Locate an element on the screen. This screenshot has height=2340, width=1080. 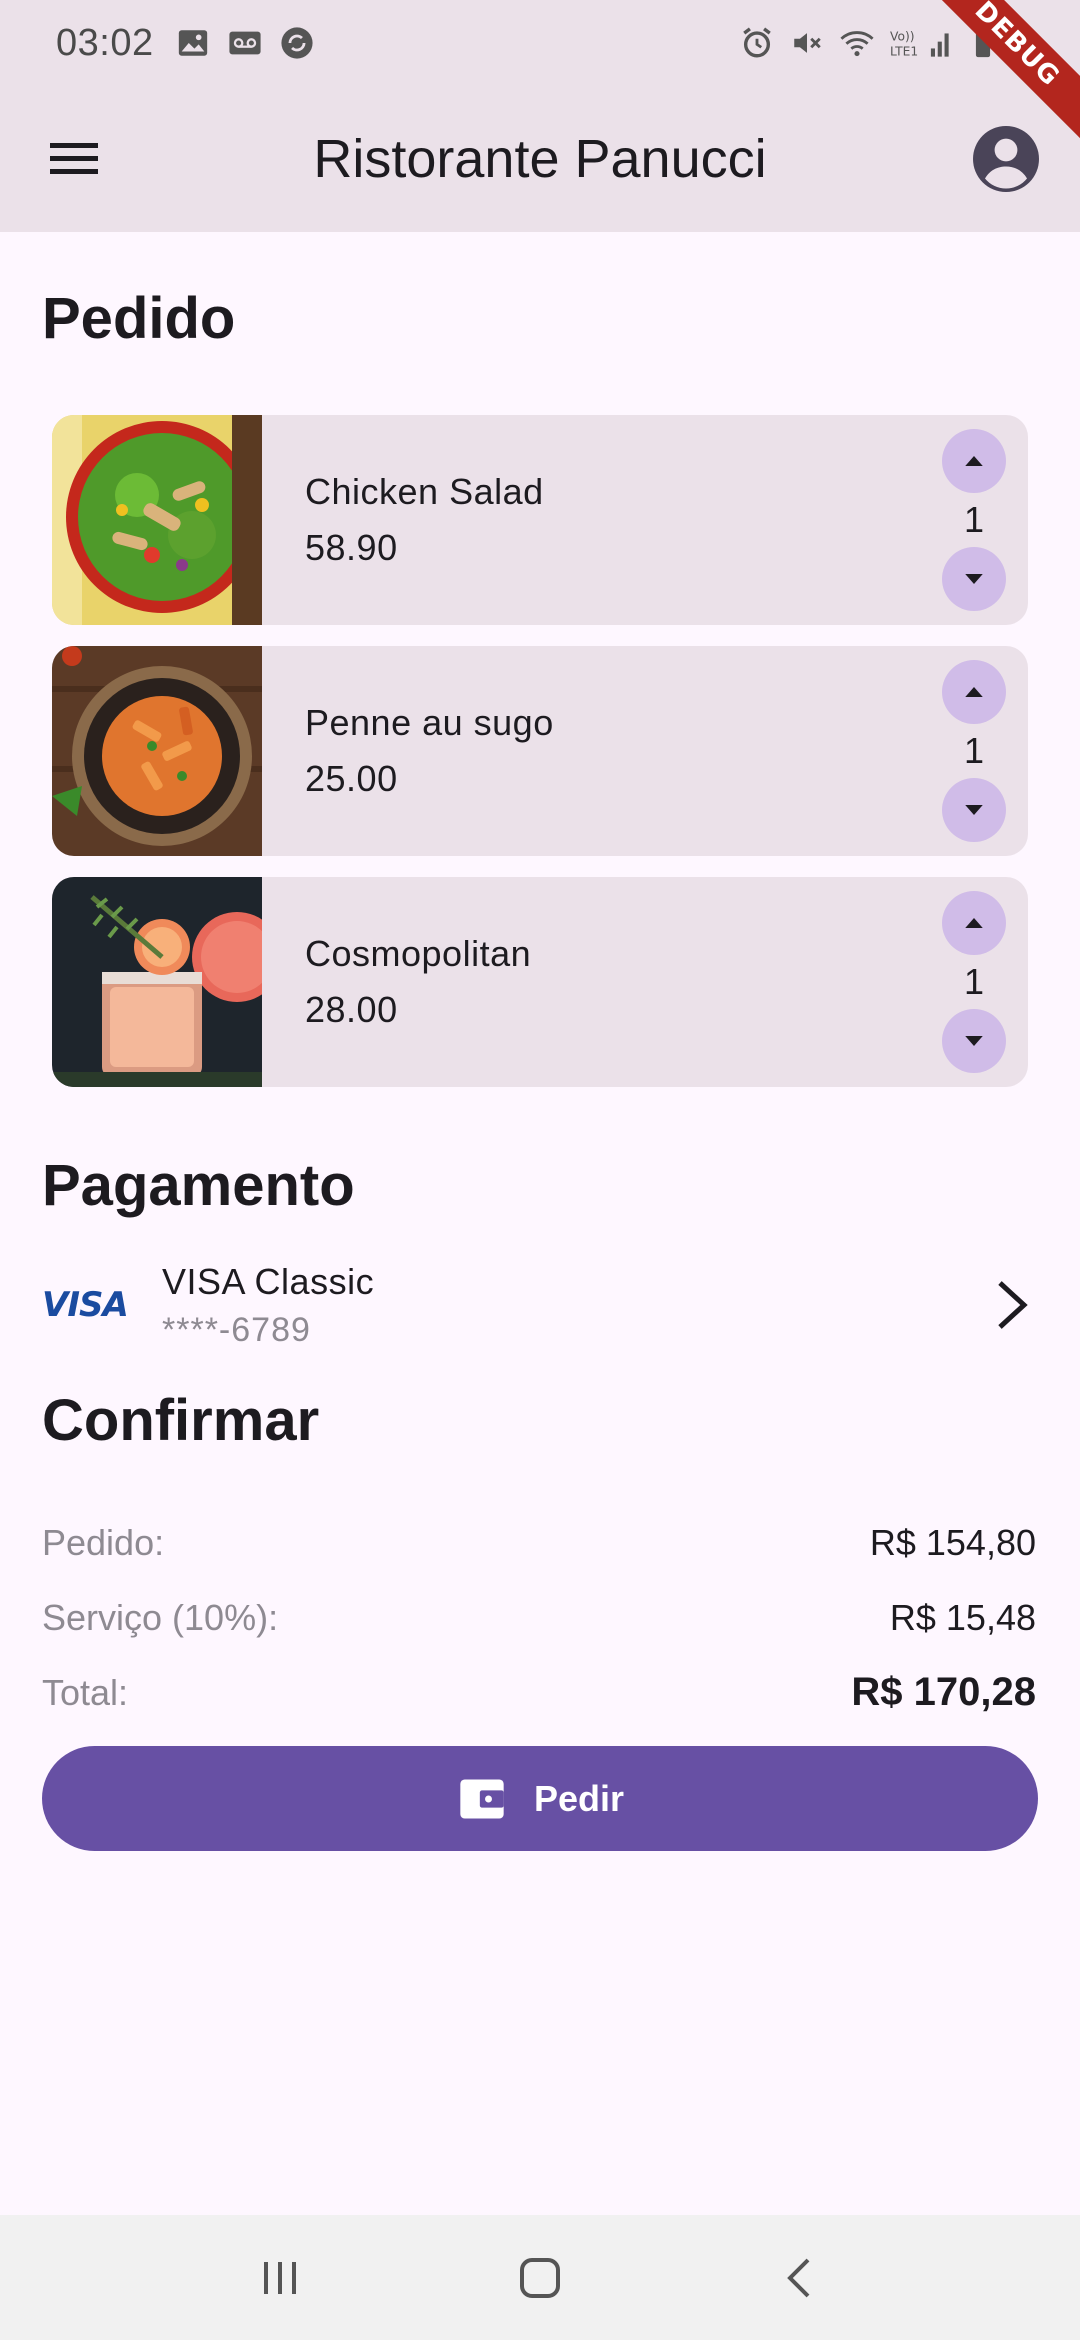
item-price: 58.90 is located at coordinates (351, 547).